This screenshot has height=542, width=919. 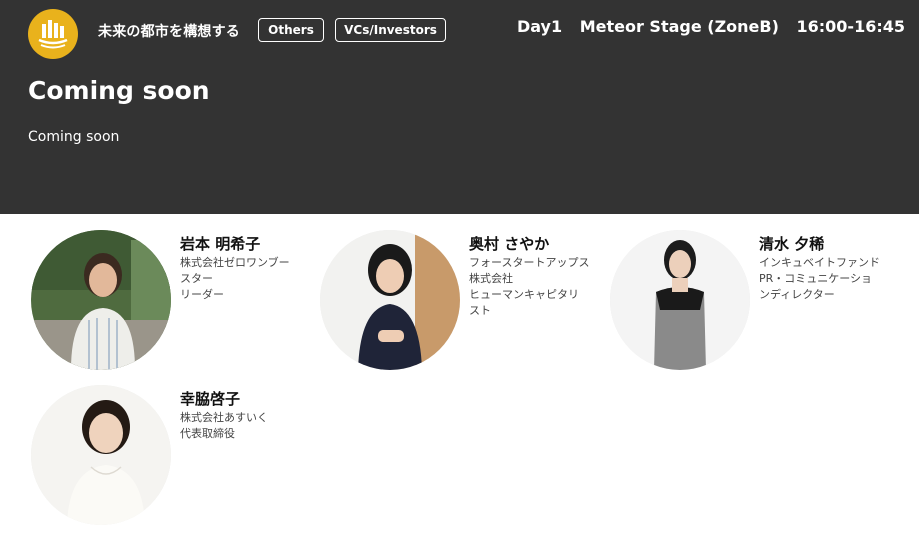 I want to click on affiliation-line: スト, so click(x=480, y=310).